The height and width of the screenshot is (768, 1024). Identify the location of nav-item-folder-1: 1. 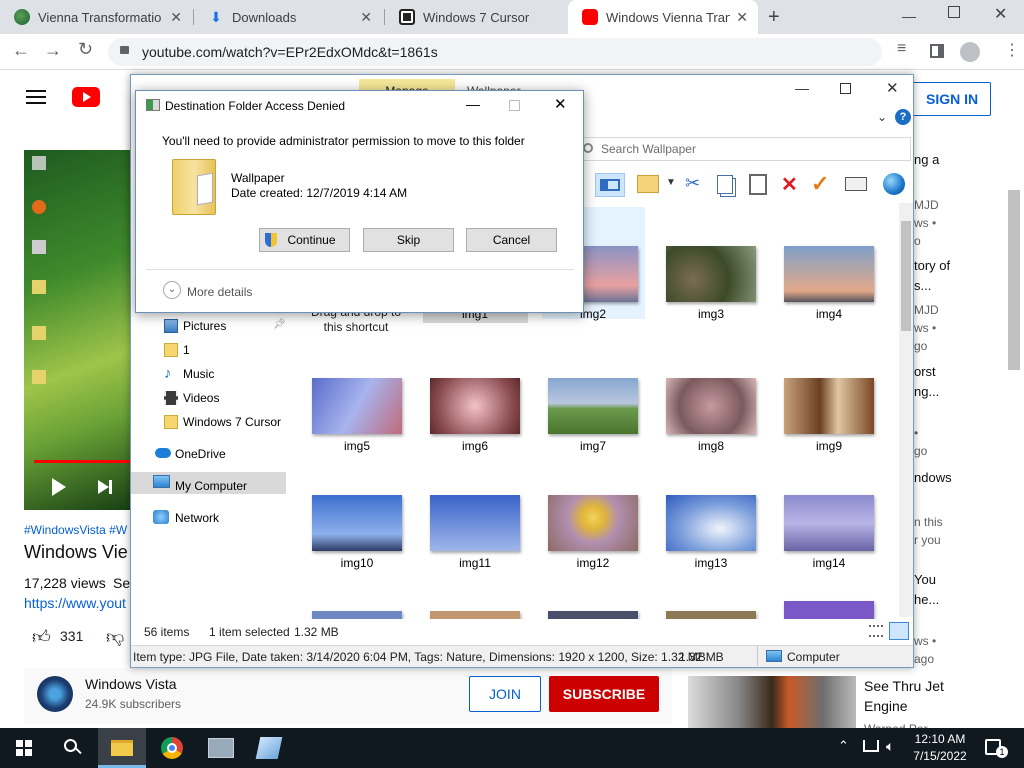
(186, 350).